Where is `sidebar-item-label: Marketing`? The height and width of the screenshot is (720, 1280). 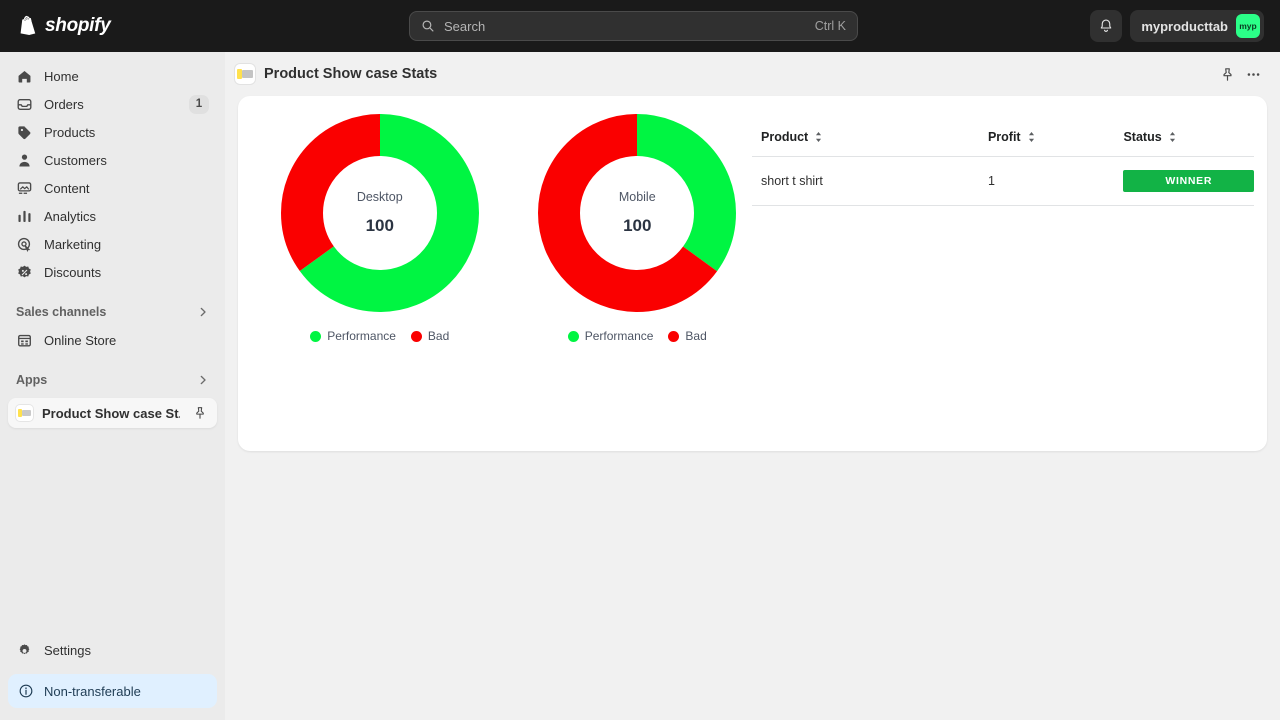
sidebar-item-label: Marketing is located at coordinates (73, 244).